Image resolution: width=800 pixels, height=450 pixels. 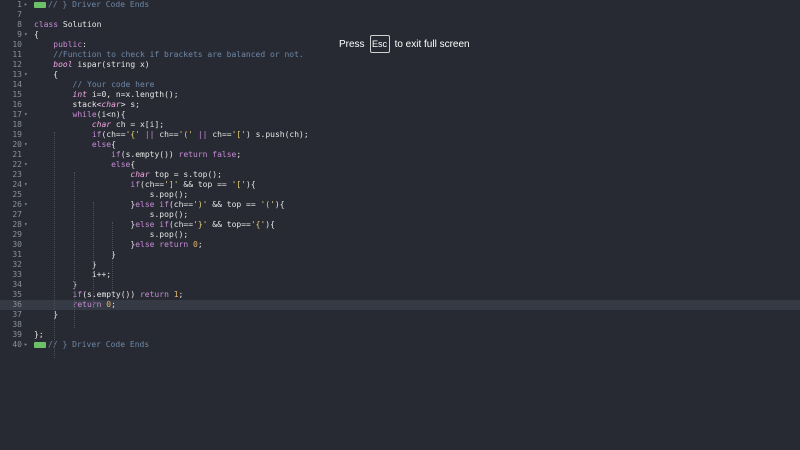 I want to click on code-line: 28 ▾}else if(ch=='}' && top=='{'){, so click(x=400, y=225).